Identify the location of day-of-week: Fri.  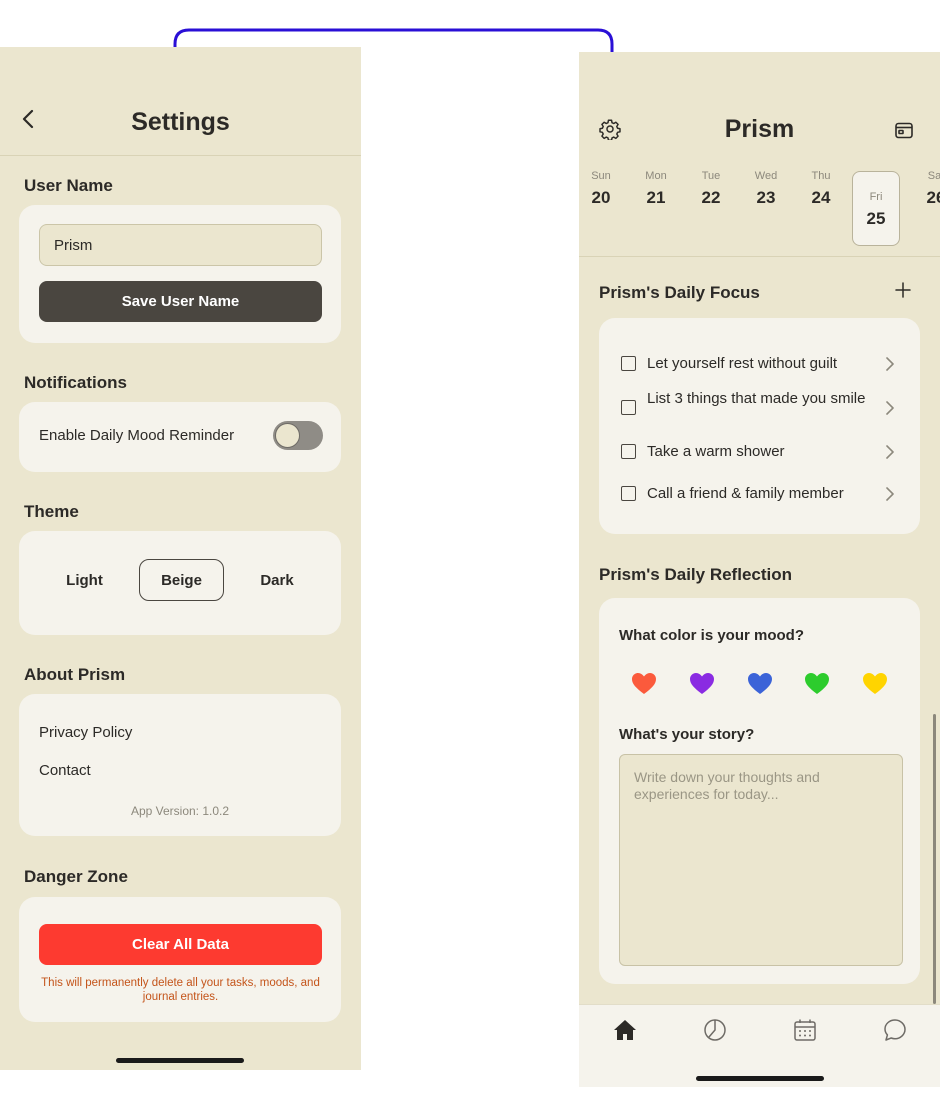
(876, 197).